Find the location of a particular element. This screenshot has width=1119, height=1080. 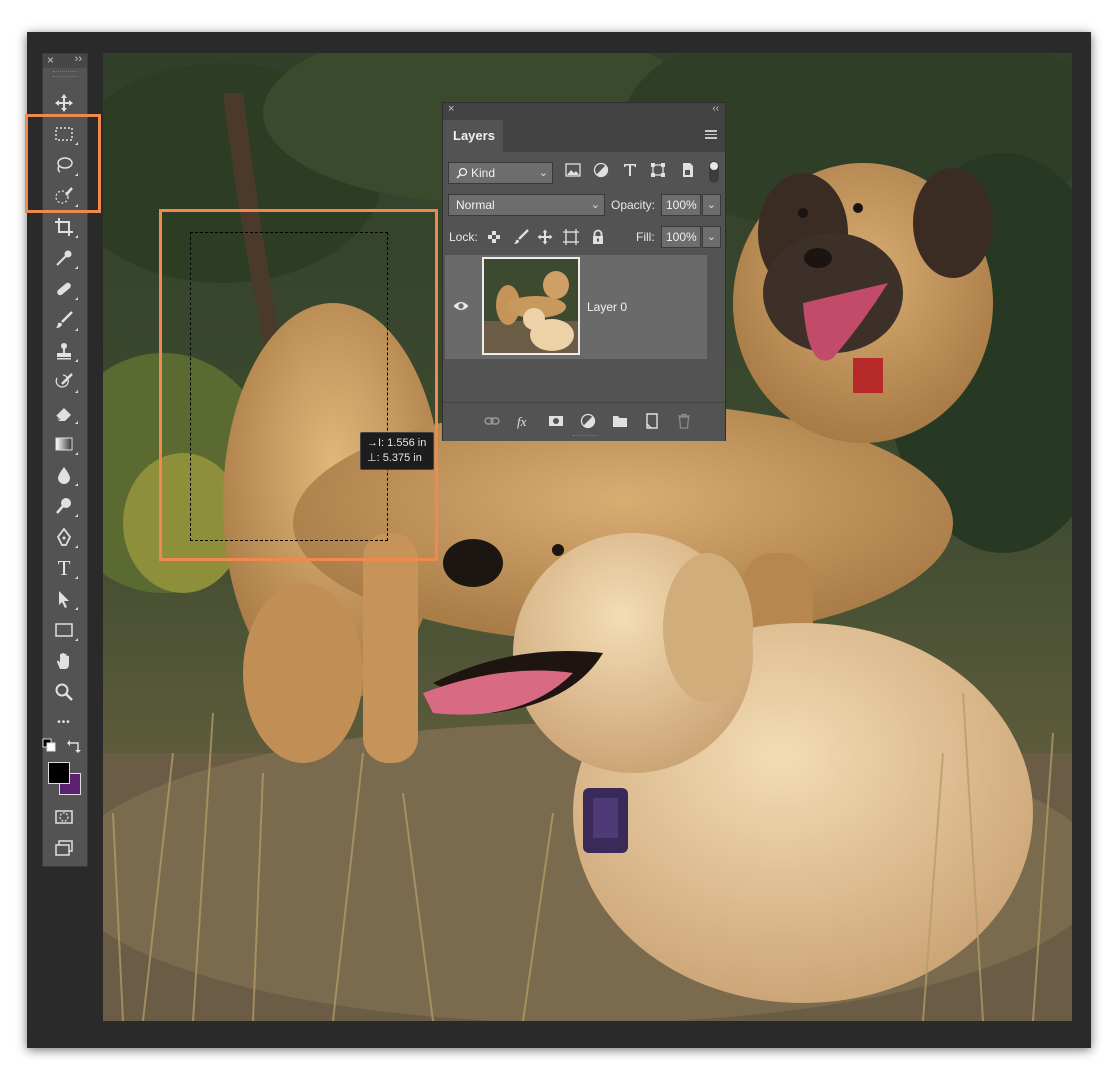

marquee-tools-highlight-frame is located at coordinates (63, 163).